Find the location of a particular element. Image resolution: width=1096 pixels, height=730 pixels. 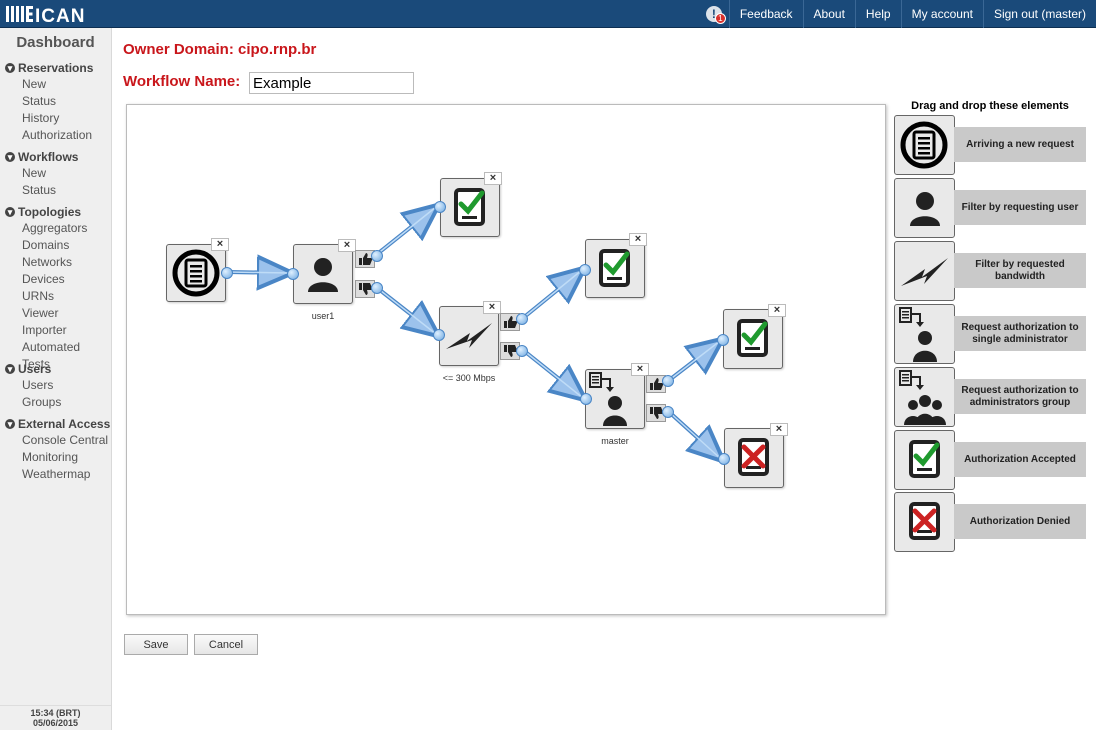

nav-help-link: Help is located at coordinates (877, 14).